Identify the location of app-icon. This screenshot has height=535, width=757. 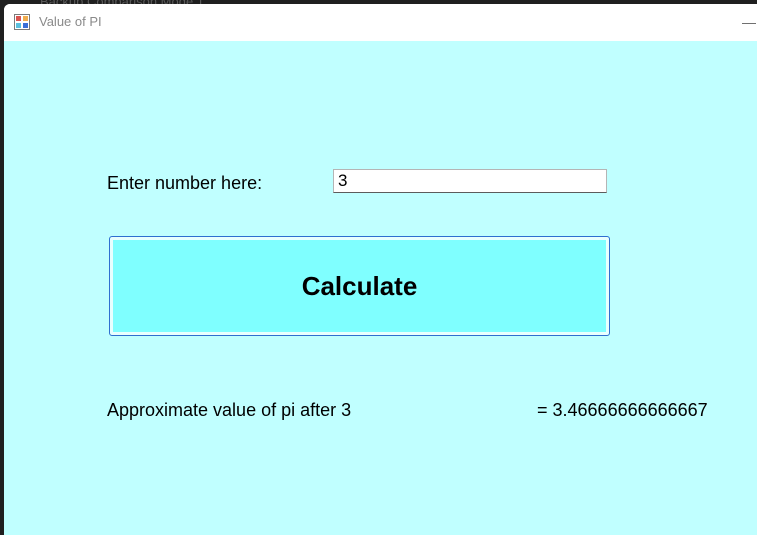
(22, 22).